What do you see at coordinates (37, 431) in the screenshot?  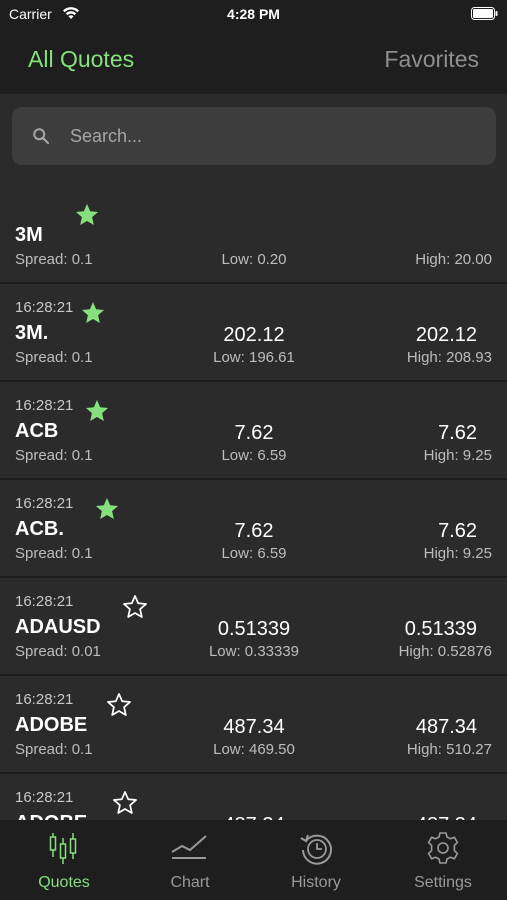 I see `quote-symbol: ACB` at bounding box center [37, 431].